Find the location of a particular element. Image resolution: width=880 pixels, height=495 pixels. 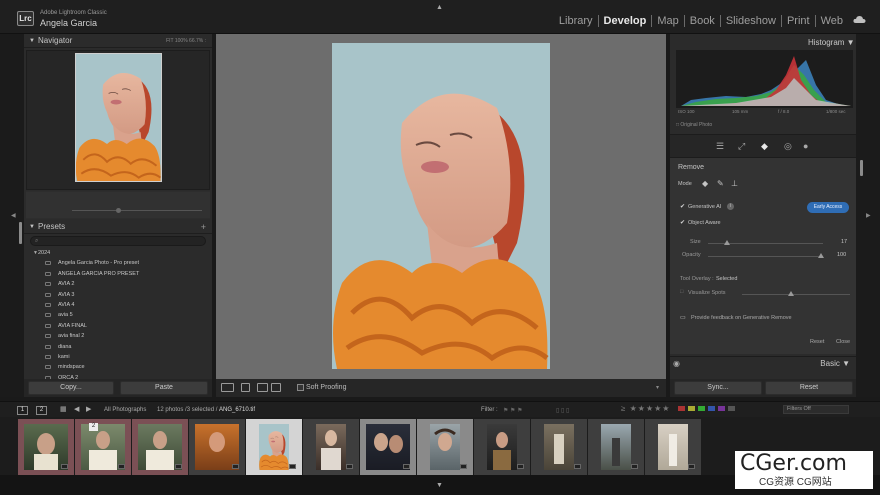

filter-preset-select: Filters Off is located at coordinates (816, 409).